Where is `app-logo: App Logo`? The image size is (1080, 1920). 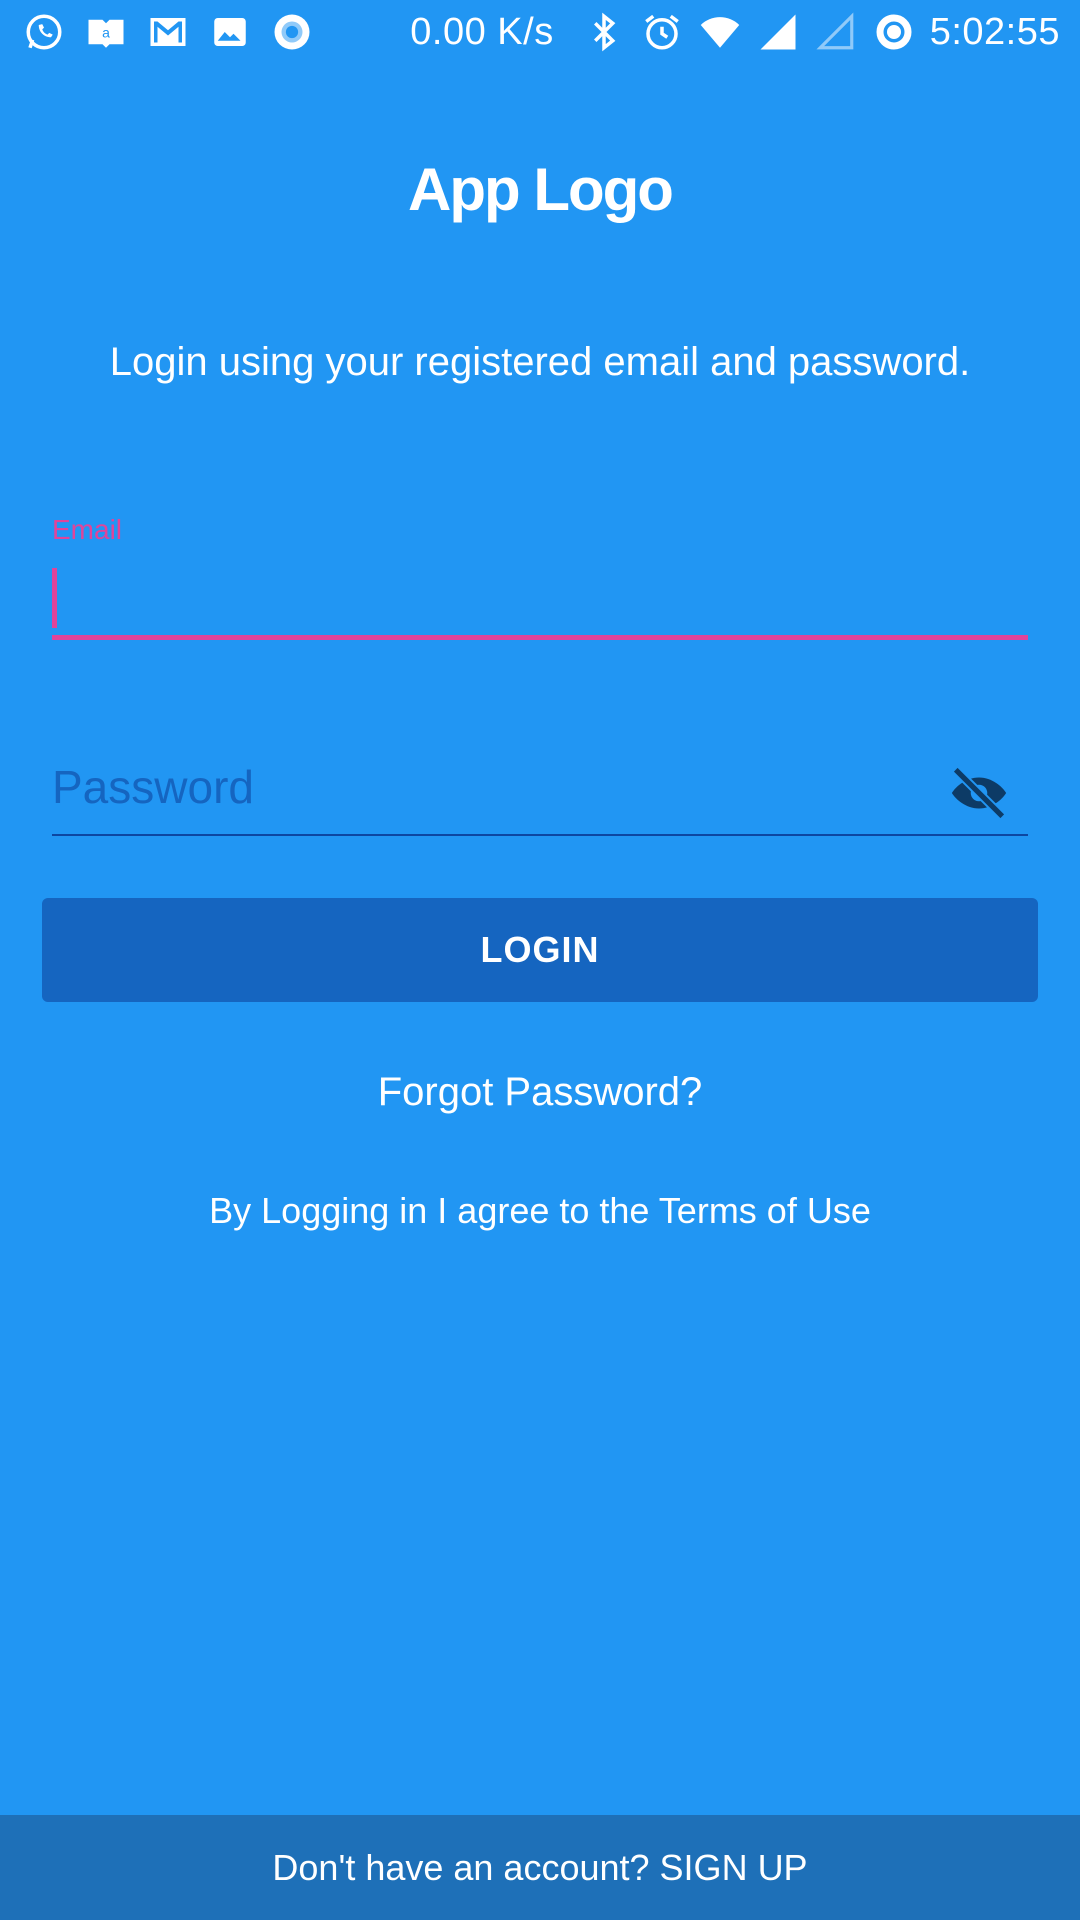 app-logo: App Logo is located at coordinates (541, 189).